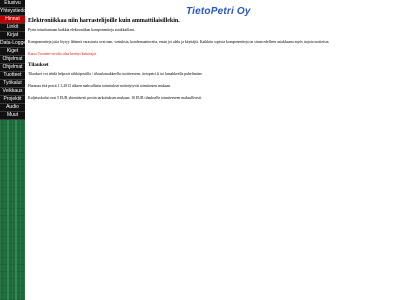  What do you see at coordinates (12, 84) in the screenshot?
I see `nav-item-tyokalut: Työkalut` at bounding box center [12, 84].